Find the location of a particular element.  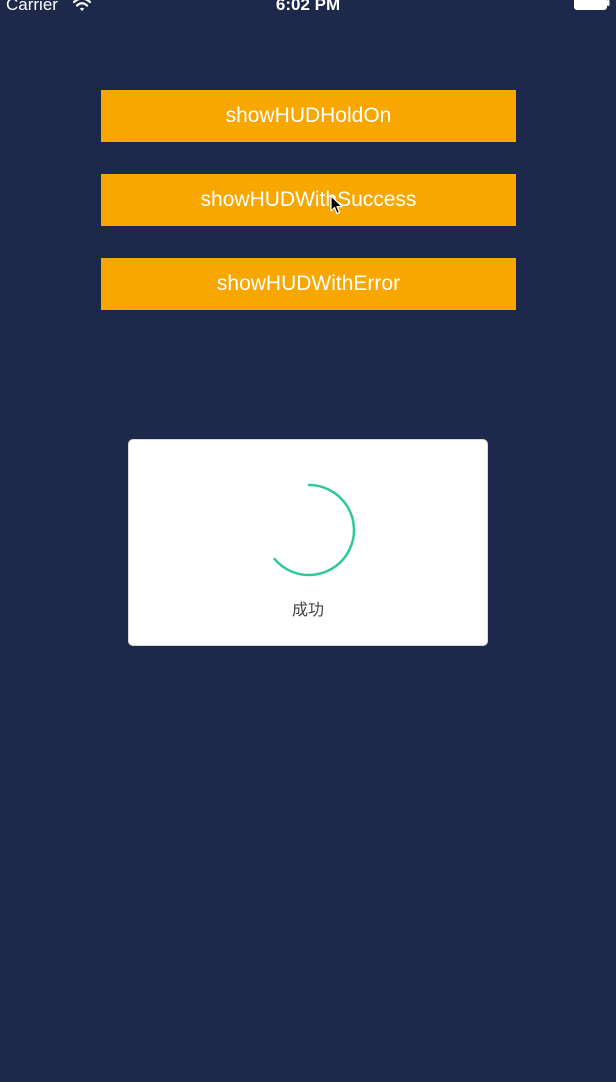

battery-icon is located at coordinates (592, 5).